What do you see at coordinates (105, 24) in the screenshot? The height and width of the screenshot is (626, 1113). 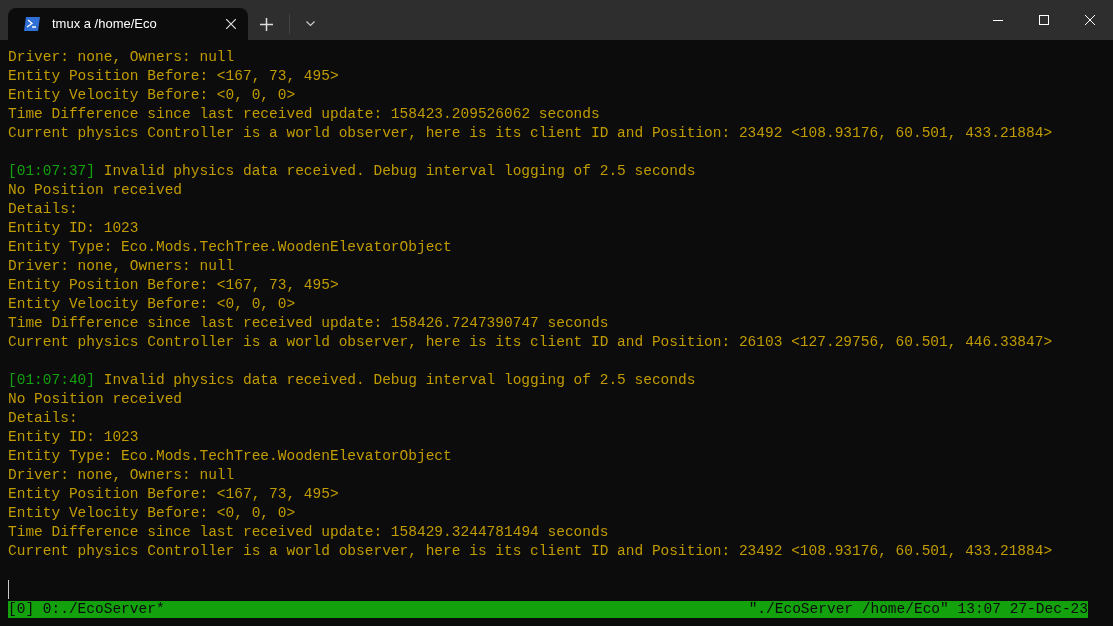 I see `tab-title: tmux a /home/Eco` at bounding box center [105, 24].